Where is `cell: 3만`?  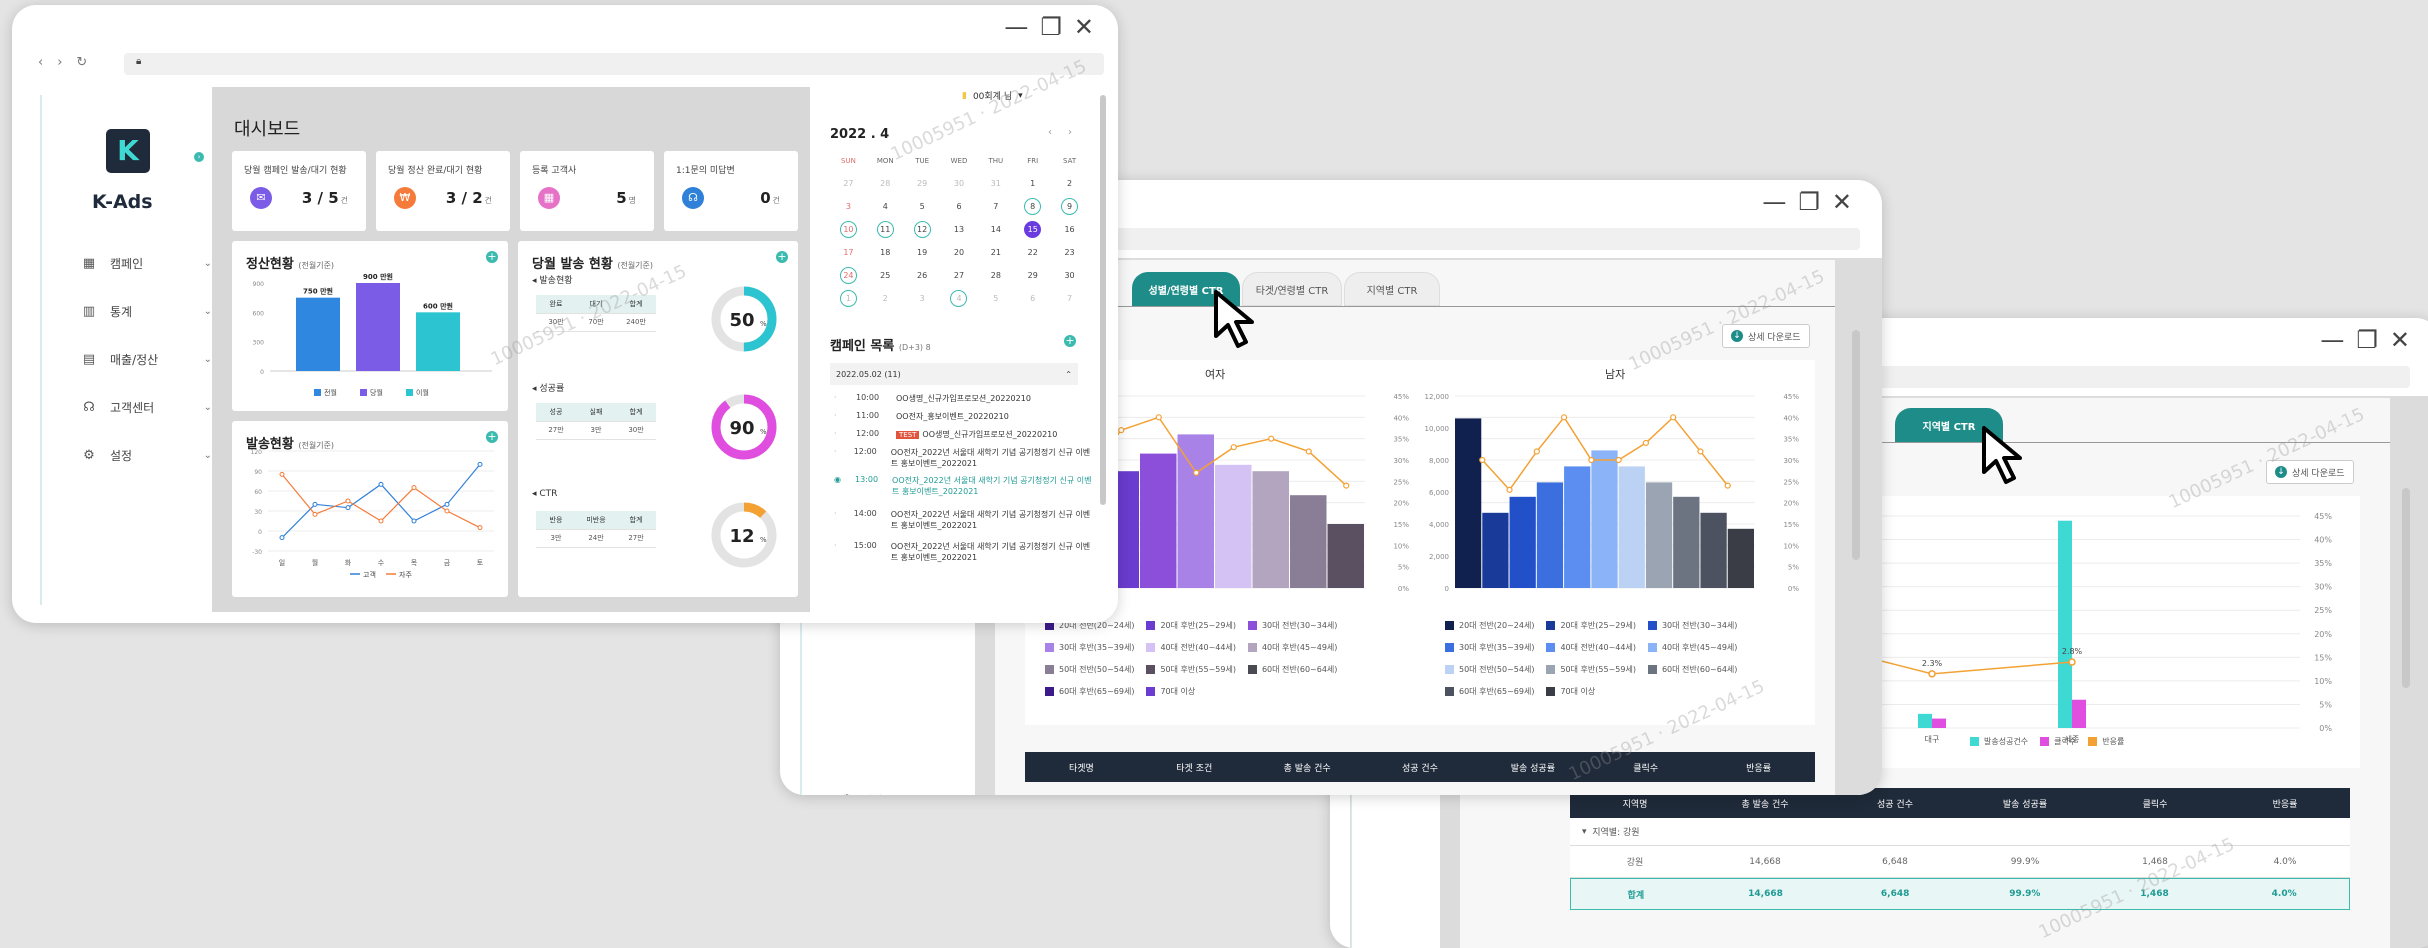 cell: 3만 is located at coordinates (596, 430).